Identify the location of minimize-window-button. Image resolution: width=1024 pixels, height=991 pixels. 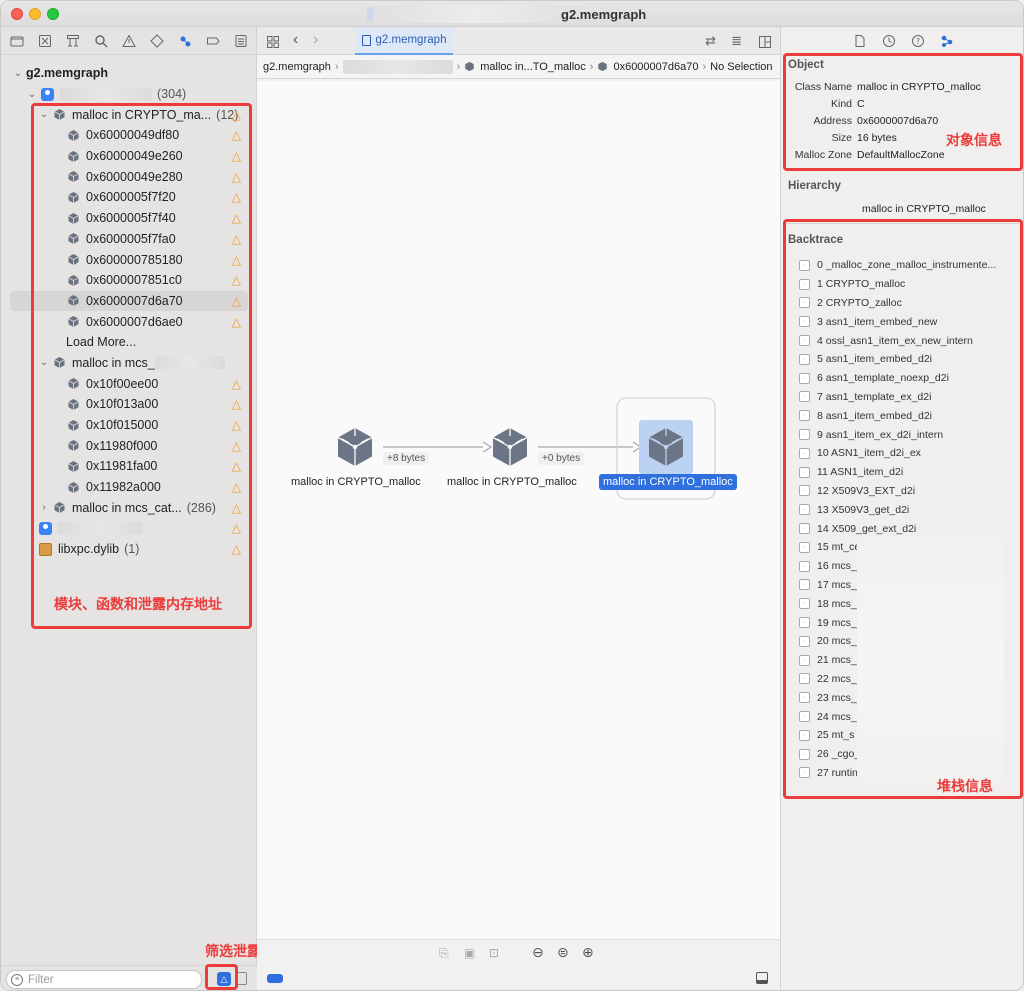
(35, 14).